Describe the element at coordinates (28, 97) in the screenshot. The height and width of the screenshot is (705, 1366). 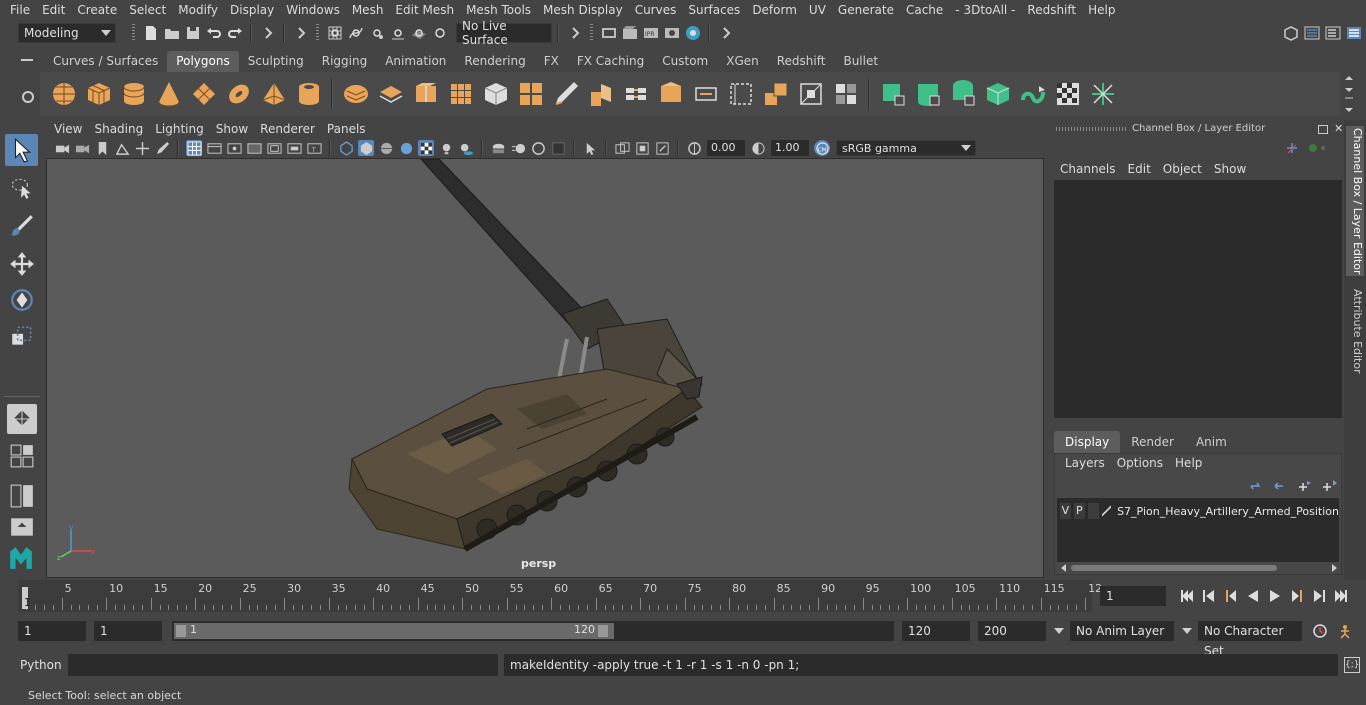
I see `shelf-settings-gear-icon` at that location.